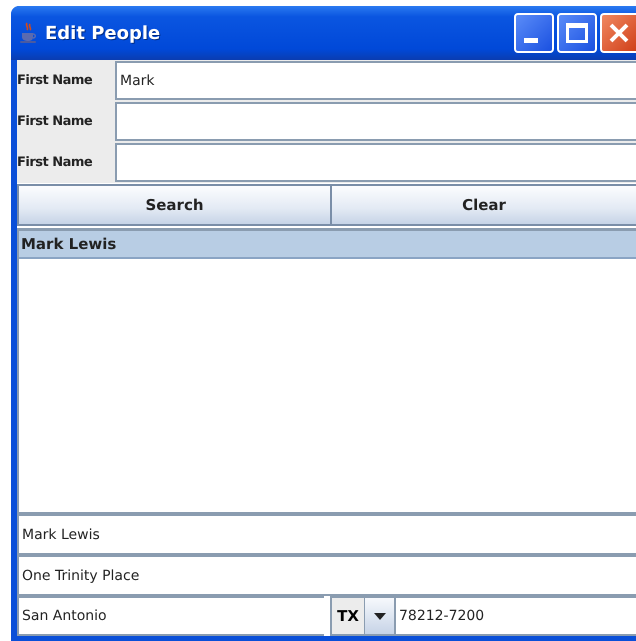 Image resolution: width=636 pixels, height=641 pixels. Describe the element at coordinates (326, 534) in the screenshot. I see `name-field: Mark Lewis` at that location.